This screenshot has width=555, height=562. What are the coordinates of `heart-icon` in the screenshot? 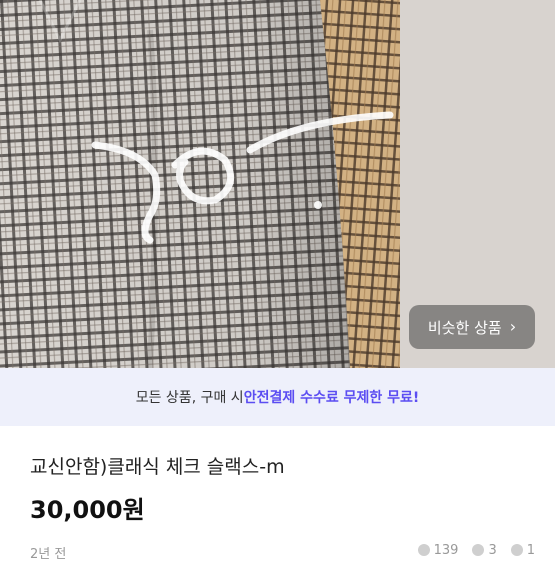 It's located at (478, 550).